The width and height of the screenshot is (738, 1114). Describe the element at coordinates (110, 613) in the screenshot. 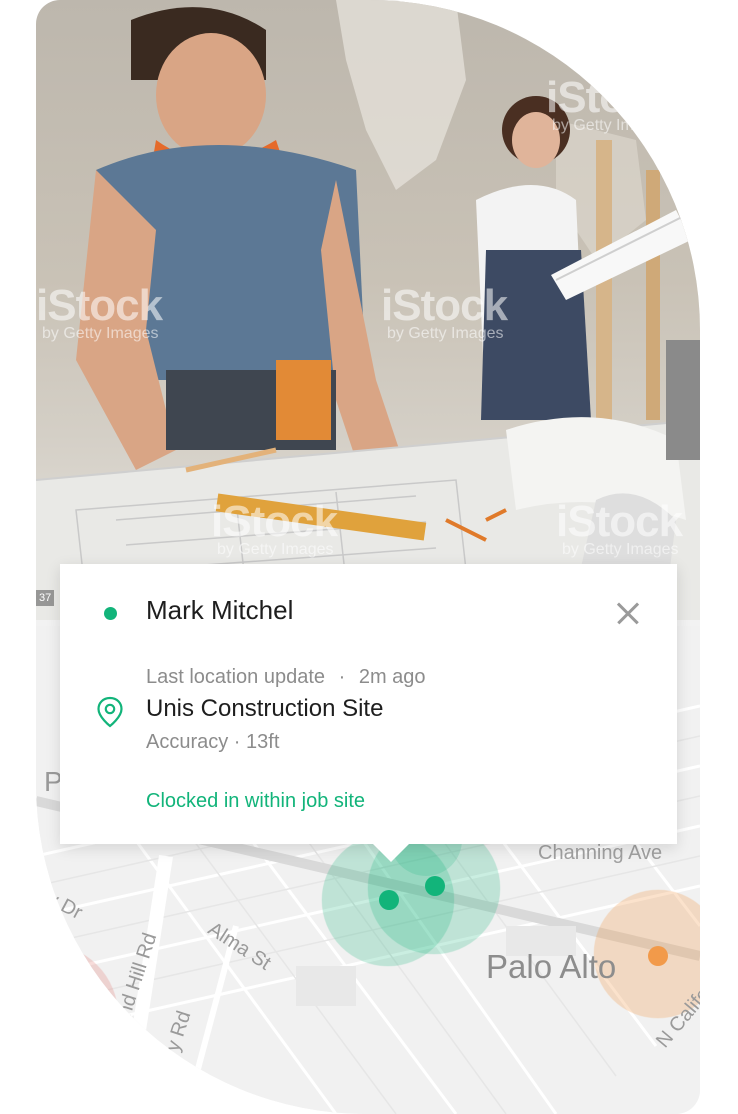

I see `online-status-dot` at that location.